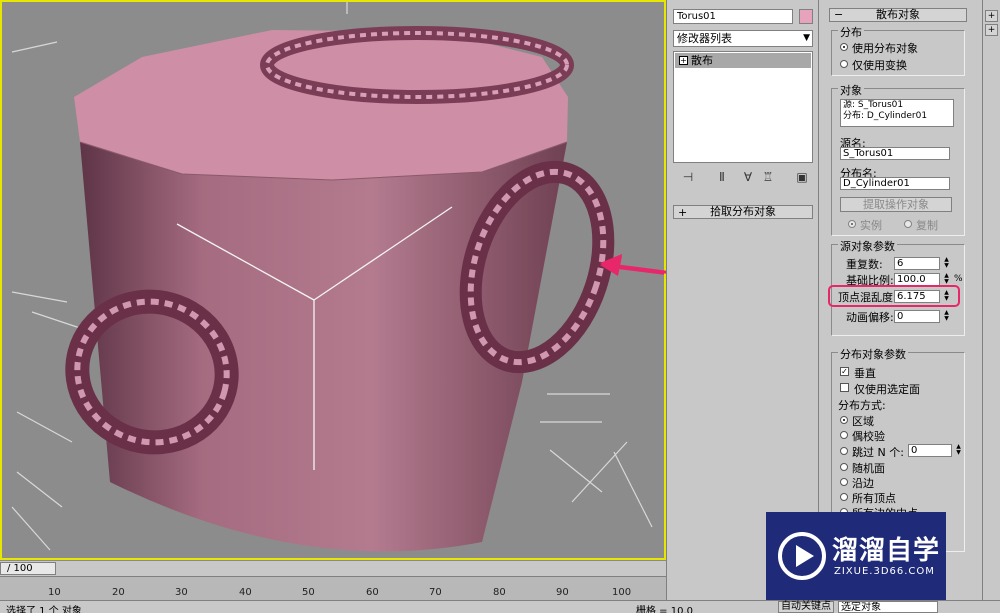  Describe the element at coordinates (958, 450) in the screenshot. I see `skip-spinner: ▲ ▼` at that location.